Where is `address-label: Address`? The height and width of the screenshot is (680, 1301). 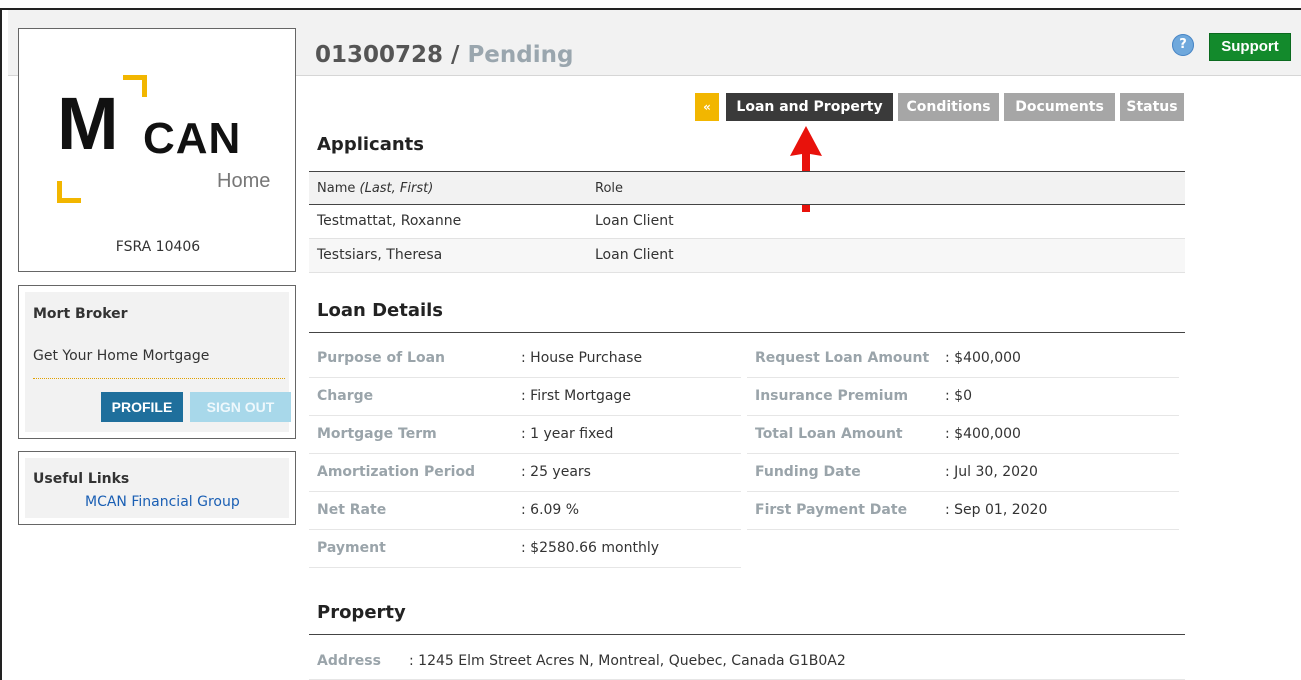
address-label: Address is located at coordinates (349, 661).